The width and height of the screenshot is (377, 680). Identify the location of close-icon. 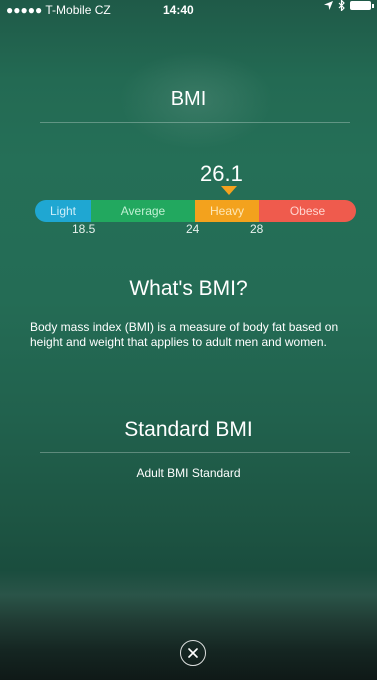
(193, 653).